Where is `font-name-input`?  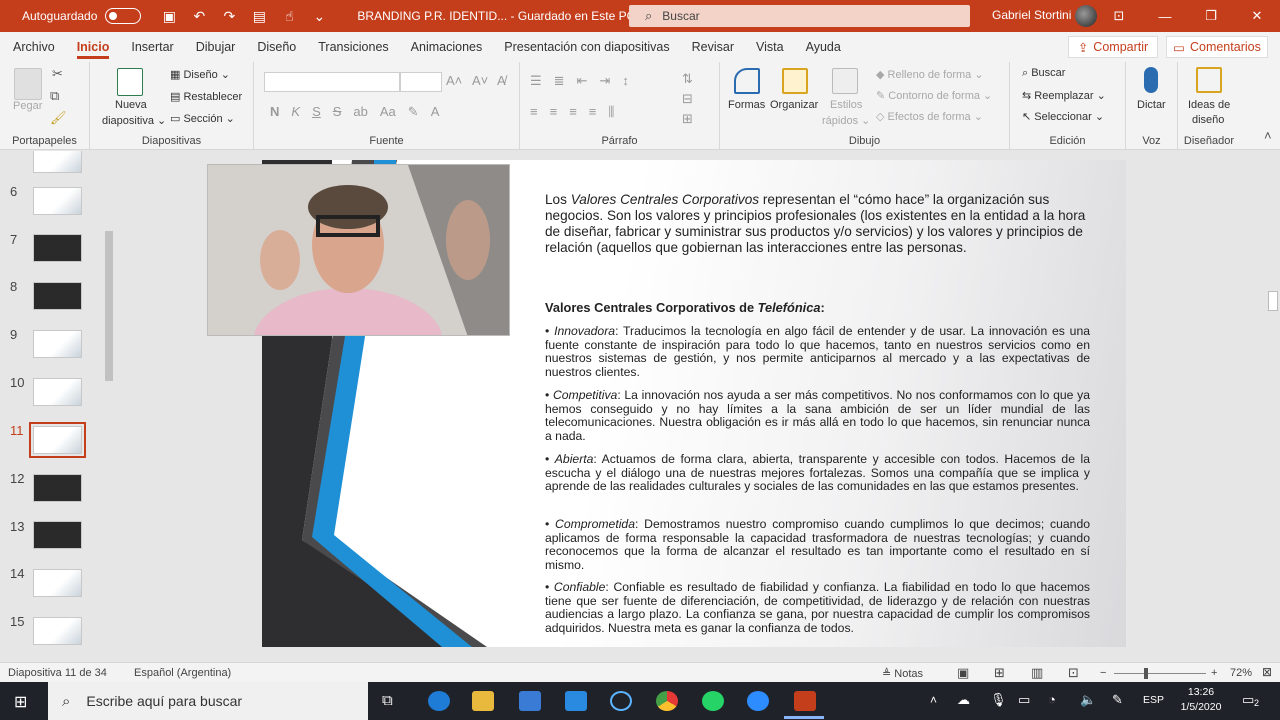 font-name-input is located at coordinates (332, 82).